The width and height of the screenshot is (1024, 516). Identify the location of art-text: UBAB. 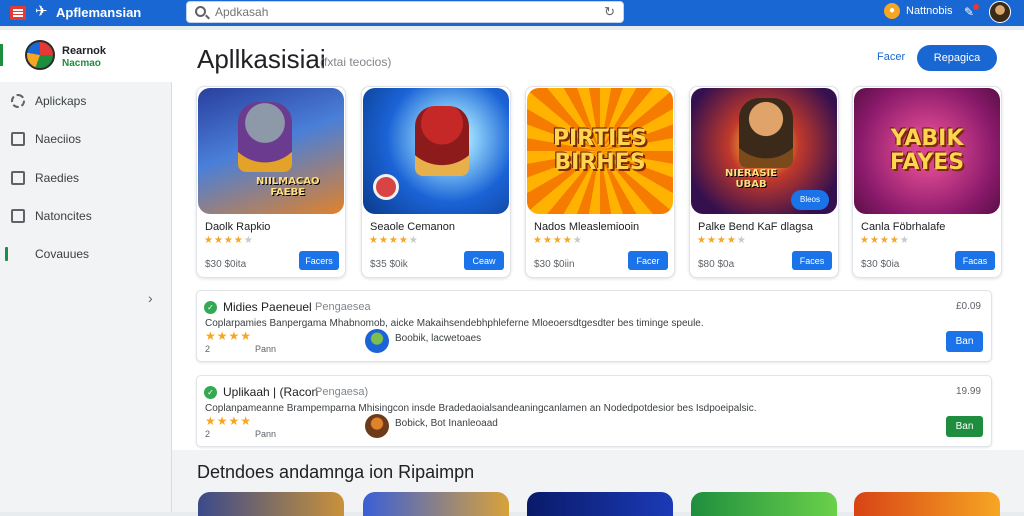
(751, 184).